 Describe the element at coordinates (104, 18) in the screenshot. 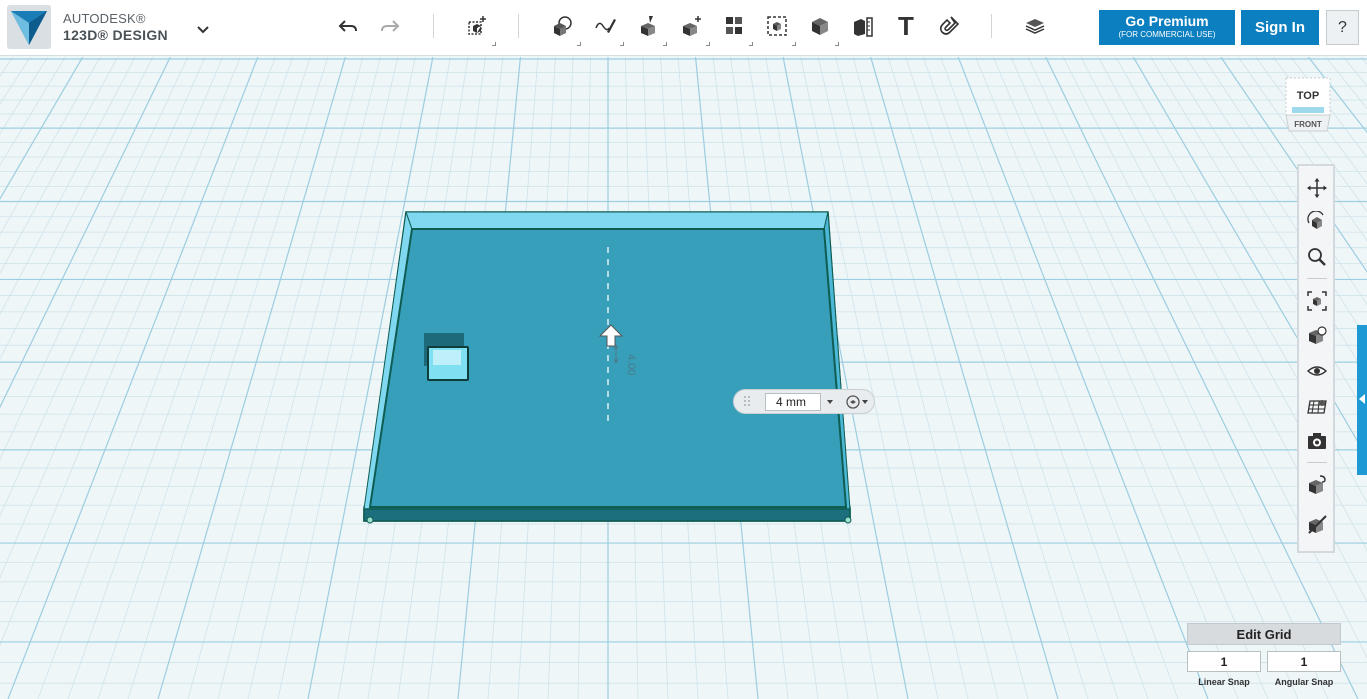

I see `brand-autodesk: AUTODESK®` at that location.